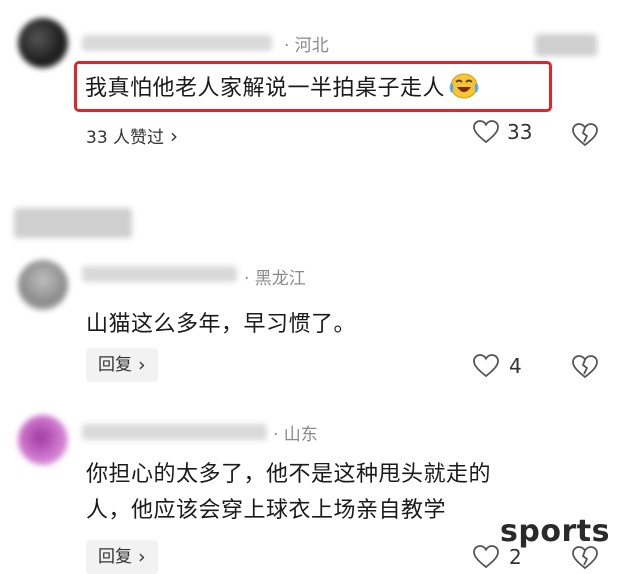  Describe the element at coordinates (464, 86) in the screenshot. I see `laughing-crying-emoji-icon` at that location.